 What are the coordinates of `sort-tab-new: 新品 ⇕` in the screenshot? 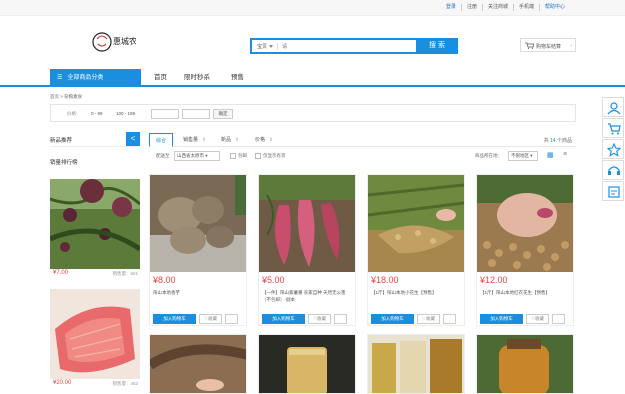 It's located at (230, 140).